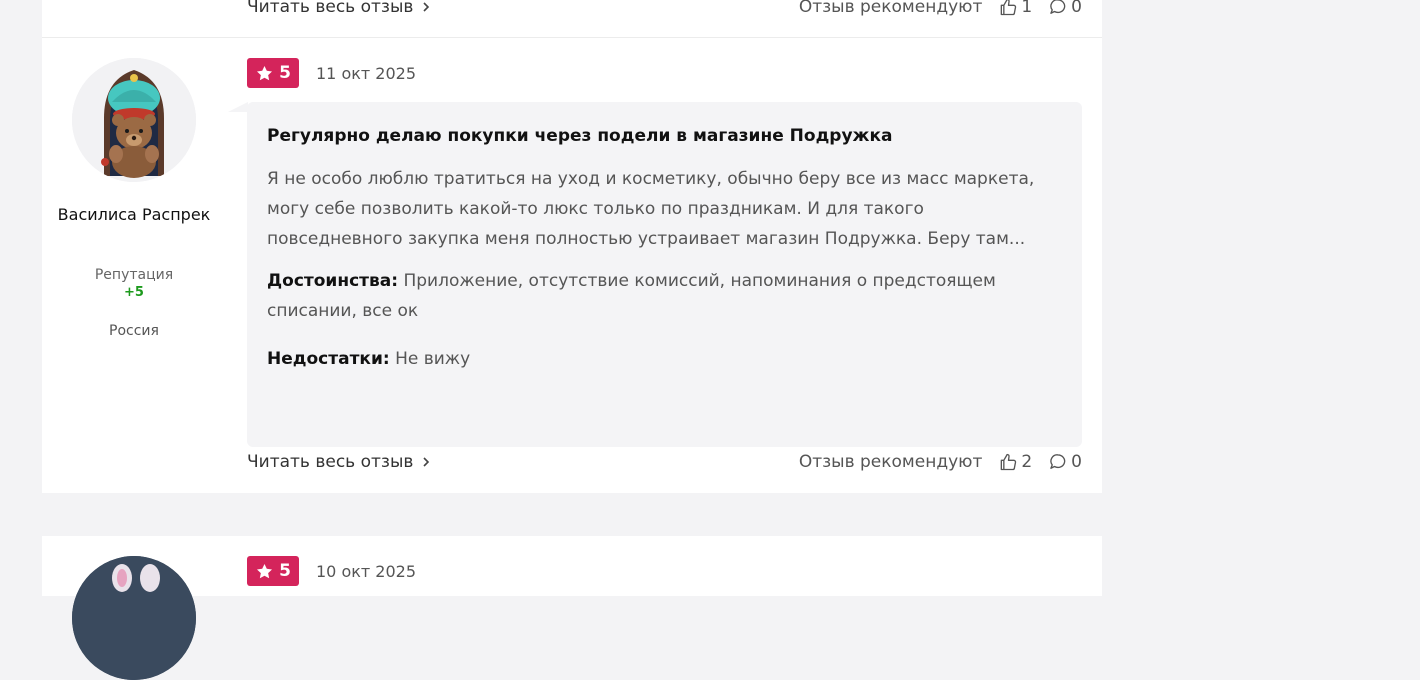  I want to click on bubble-tail, so click(238, 107).